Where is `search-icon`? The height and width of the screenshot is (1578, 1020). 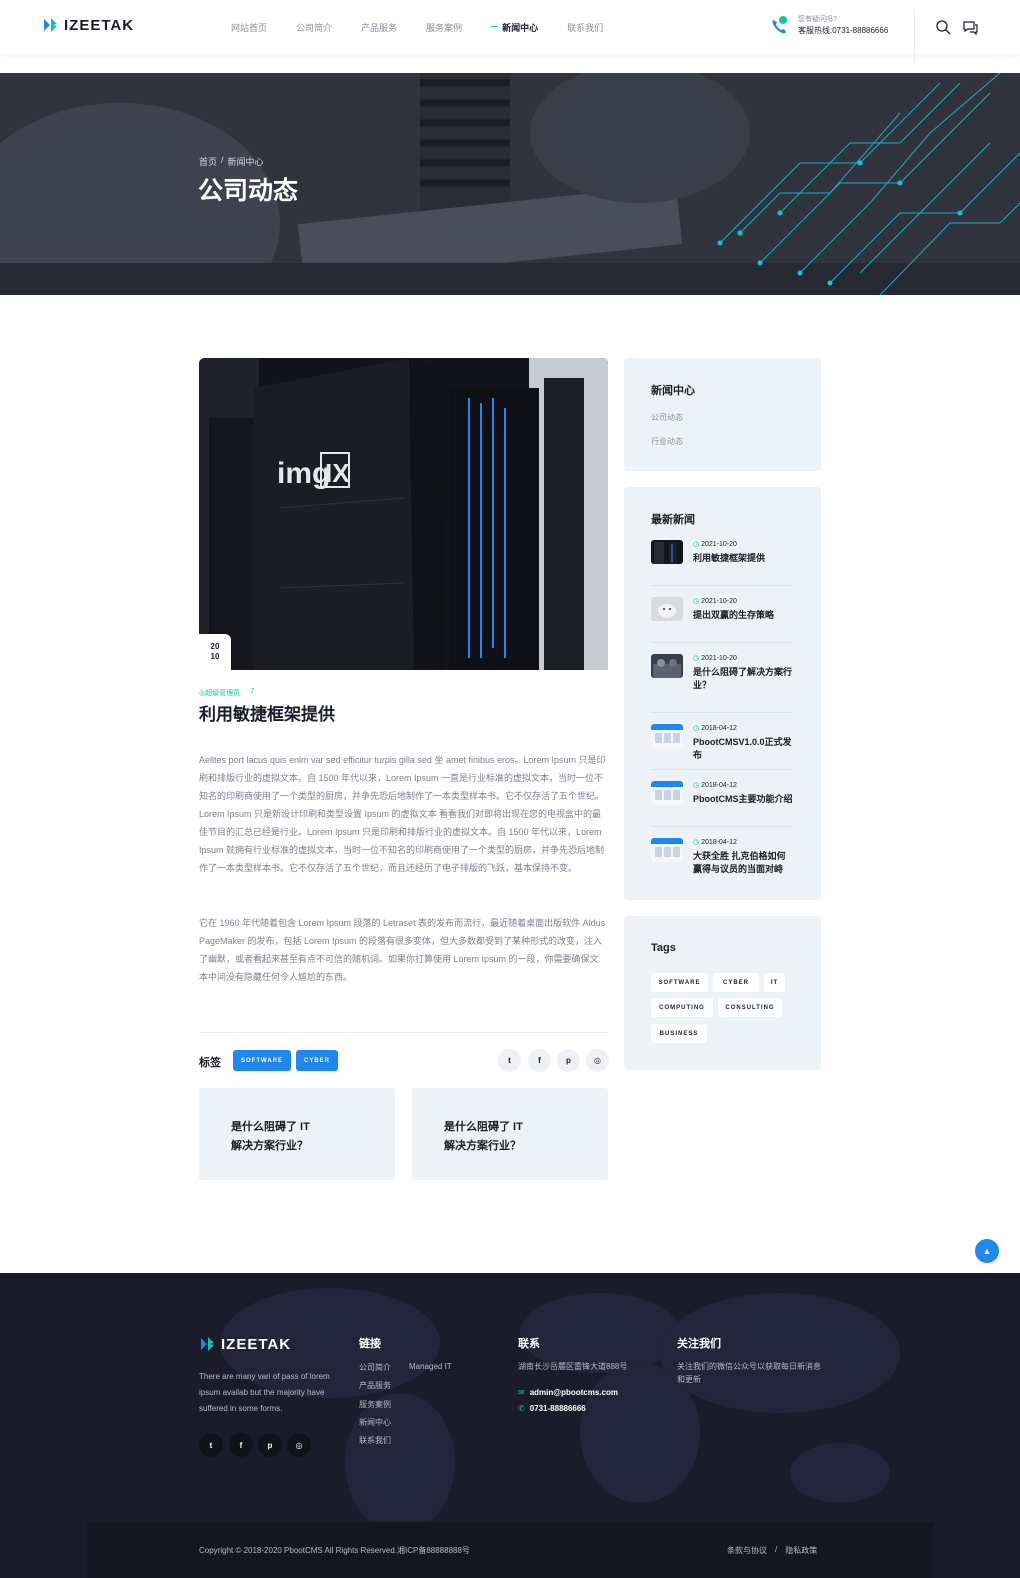
search-icon is located at coordinates (943, 27).